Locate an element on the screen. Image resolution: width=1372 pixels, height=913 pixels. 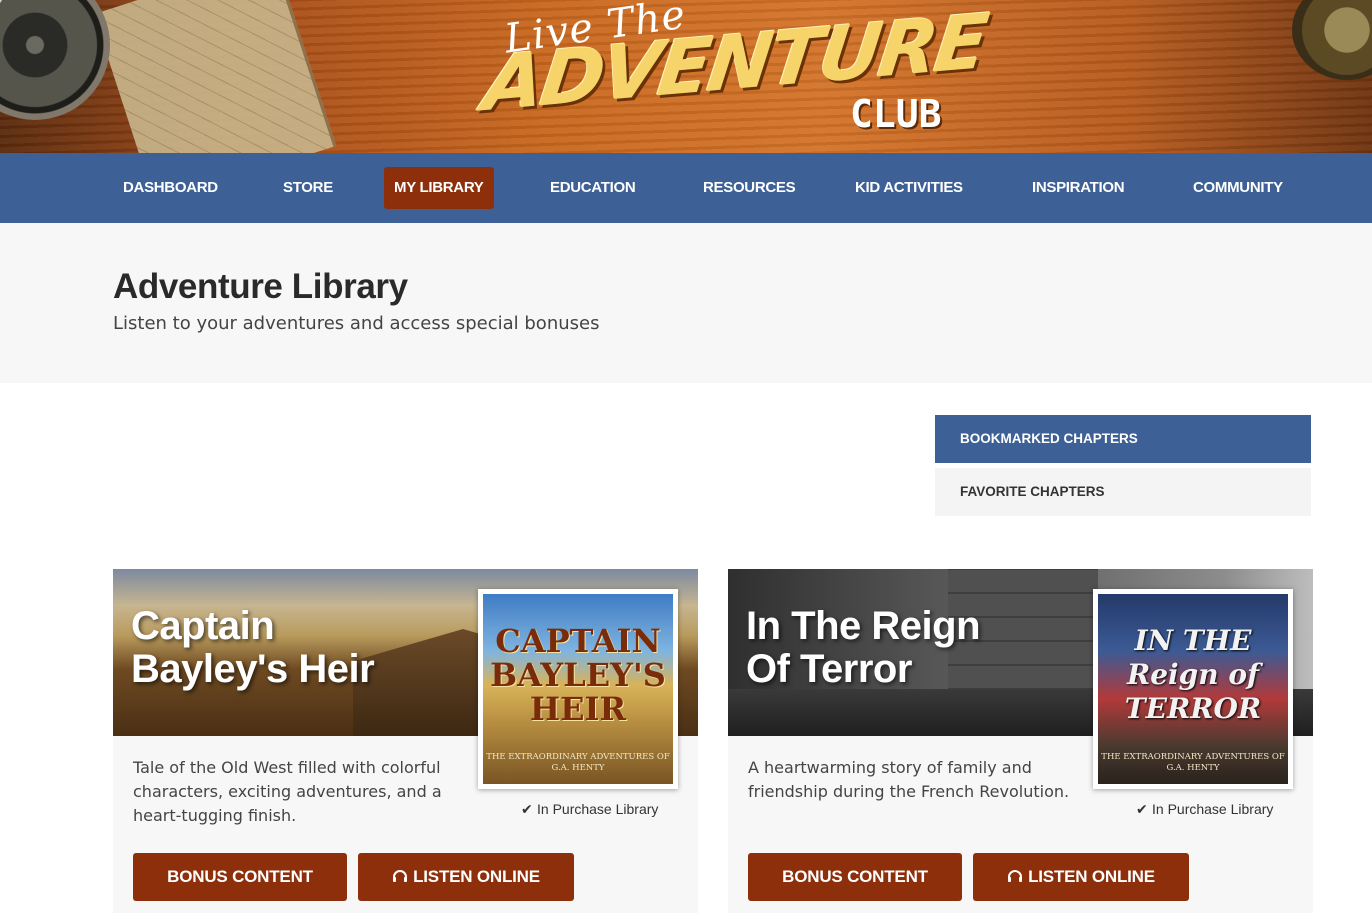
nav-resources: RESOURCES is located at coordinates (749, 188).